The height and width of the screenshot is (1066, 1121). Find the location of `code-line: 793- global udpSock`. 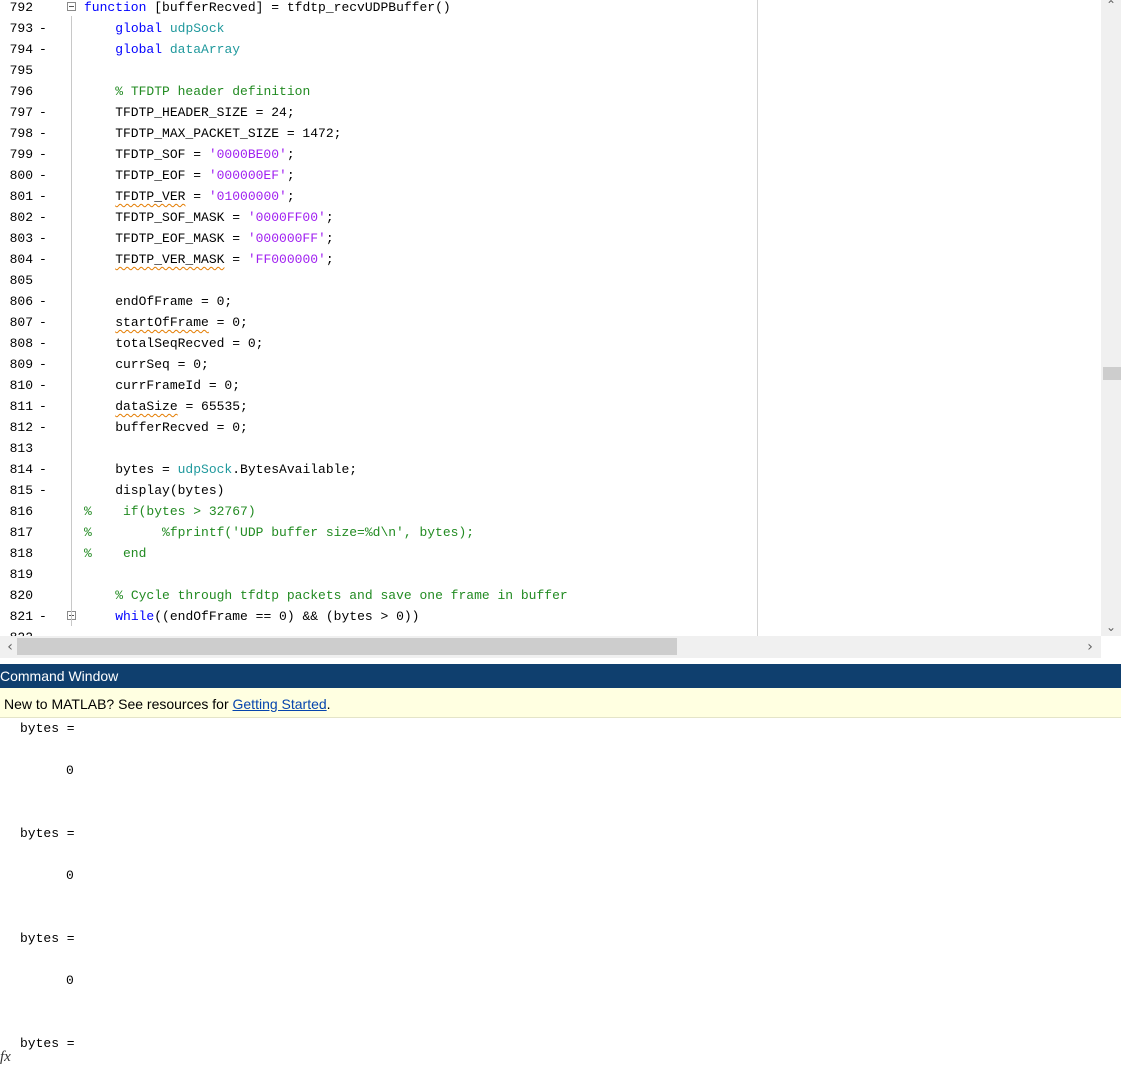

code-line: 793- global udpSock is located at coordinates (550, 28).